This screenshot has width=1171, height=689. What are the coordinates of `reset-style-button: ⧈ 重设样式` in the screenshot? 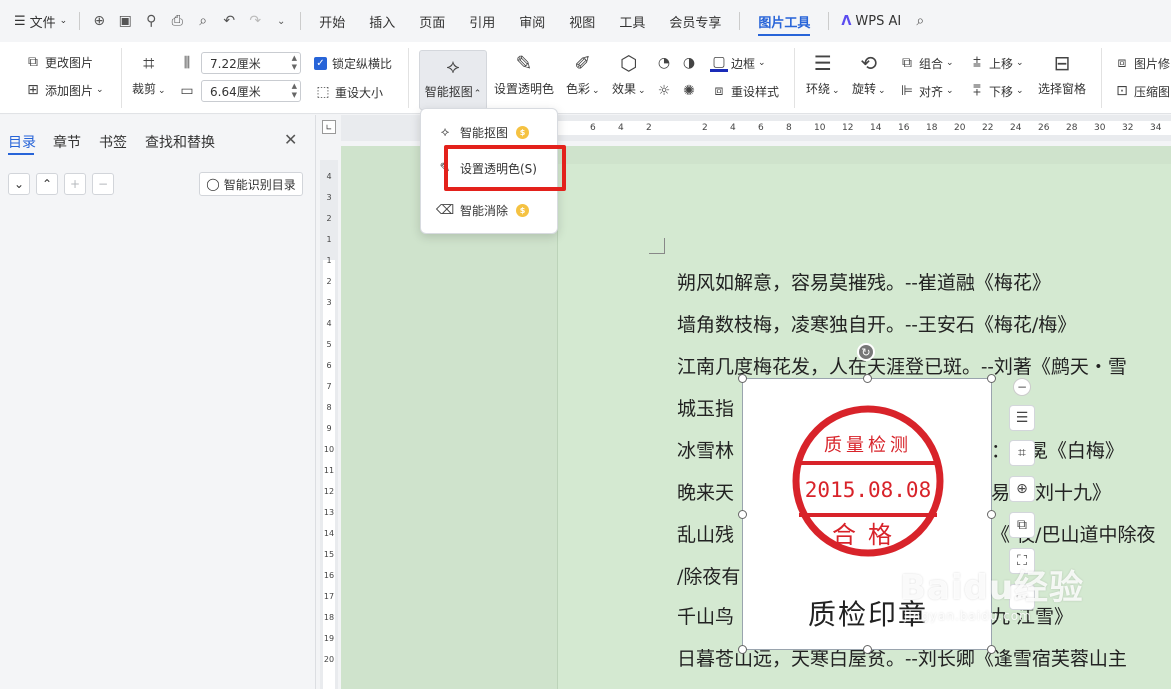 It's located at (744, 91).